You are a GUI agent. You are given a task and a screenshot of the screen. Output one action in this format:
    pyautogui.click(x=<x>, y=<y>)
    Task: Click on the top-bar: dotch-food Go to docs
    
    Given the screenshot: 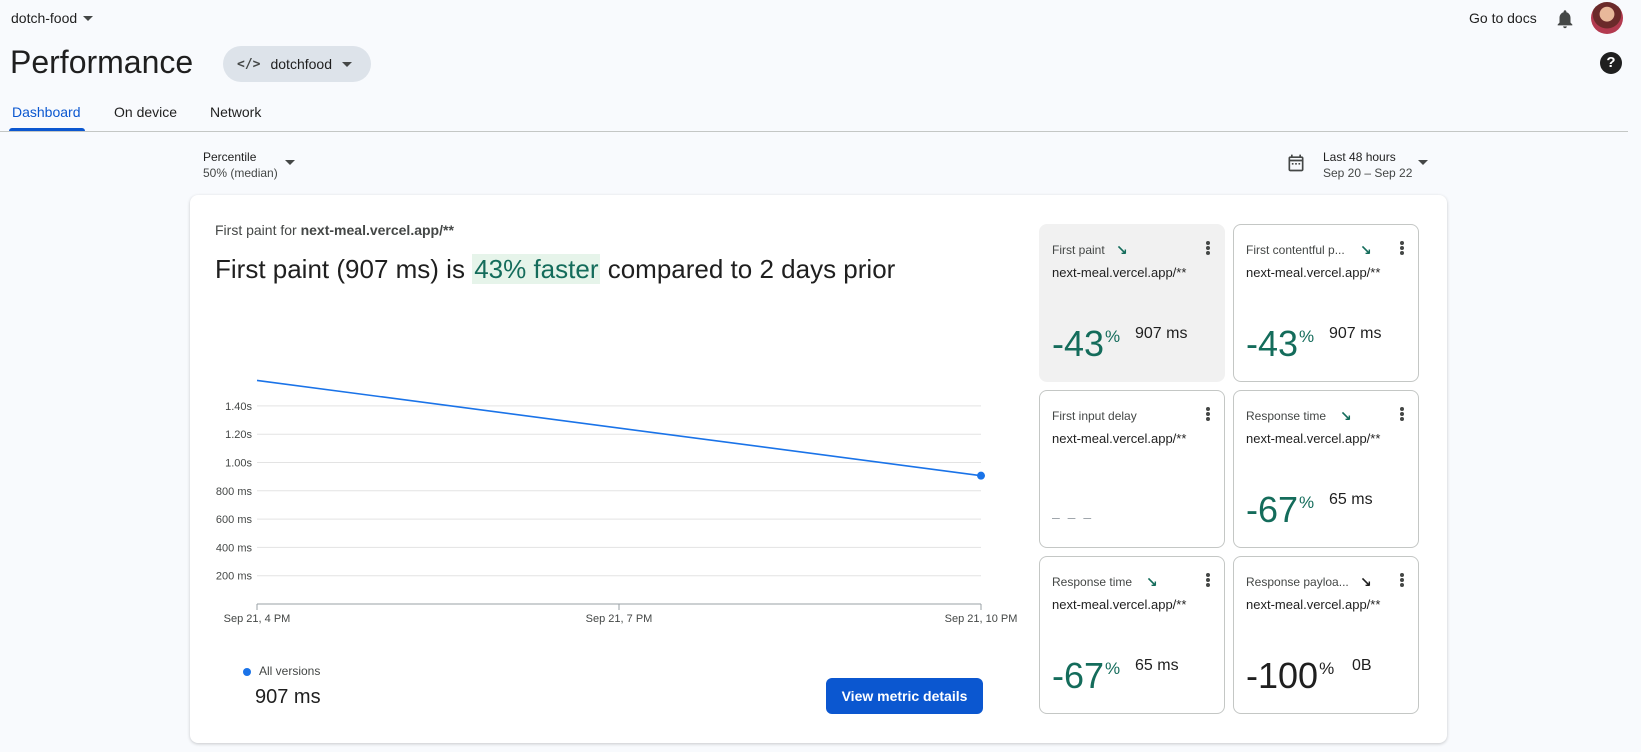 What is the action you would take?
    pyautogui.click(x=820, y=18)
    